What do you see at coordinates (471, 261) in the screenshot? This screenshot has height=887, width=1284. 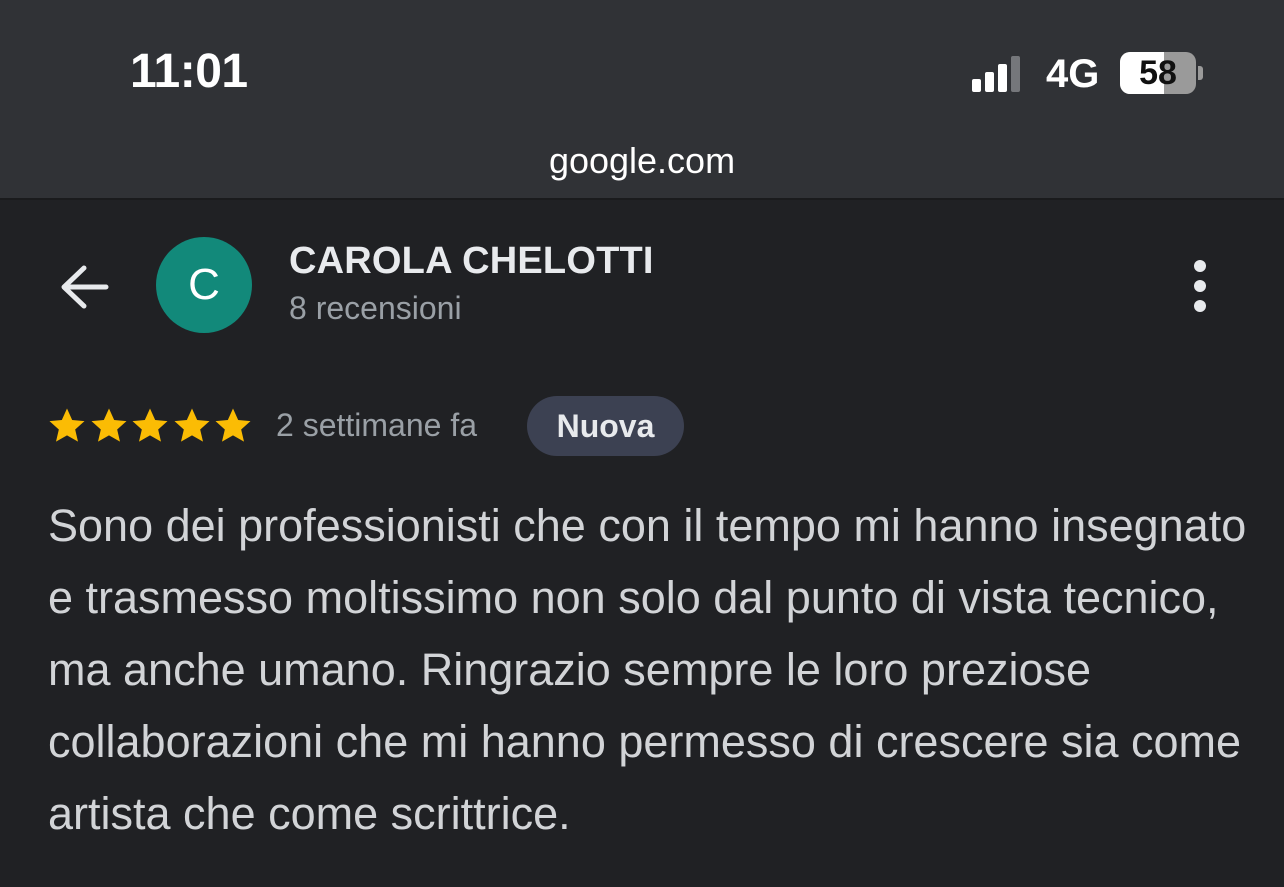 I see `reviewer-name: CAROLA CHELOTTI` at bounding box center [471, 261].